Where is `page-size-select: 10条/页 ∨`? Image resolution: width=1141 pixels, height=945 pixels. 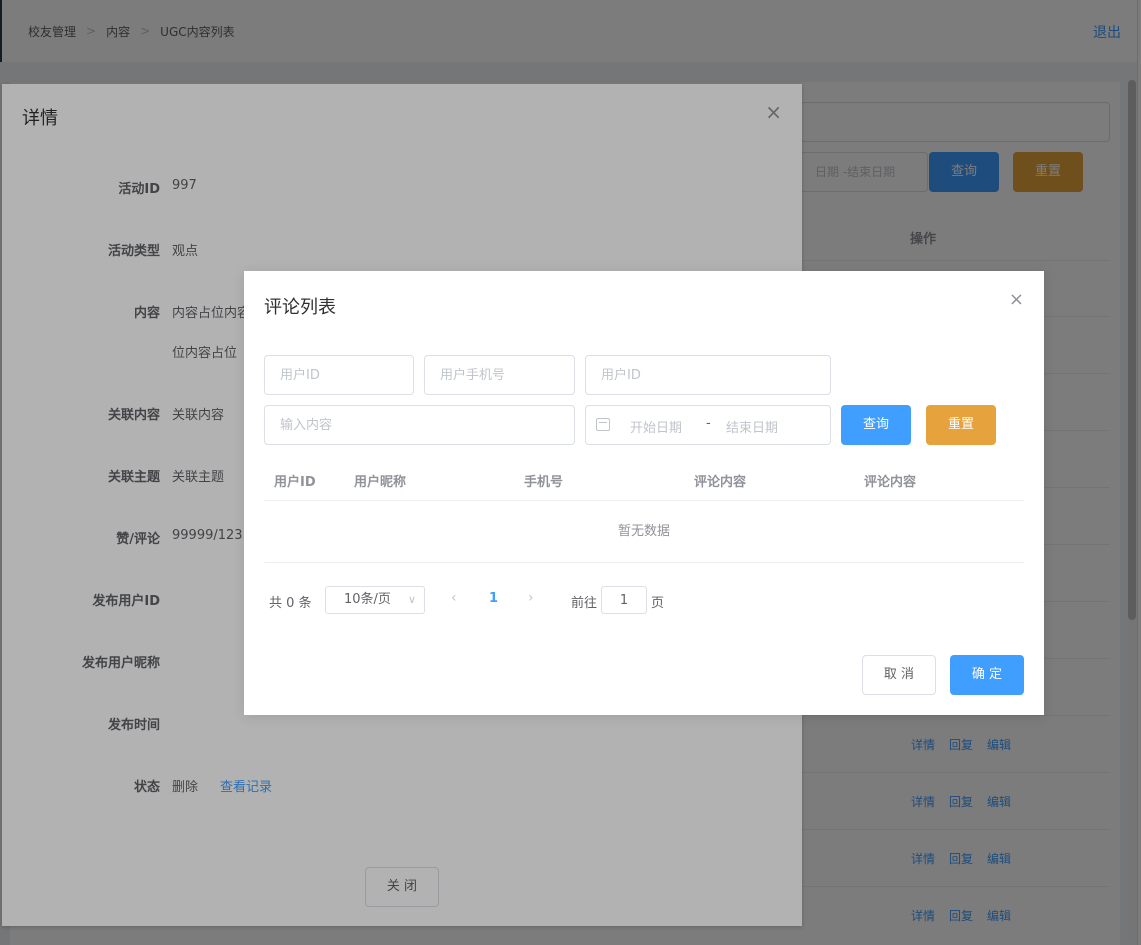 page-size-select: 10条/页 ∨ is located at coordinates (375, 600).